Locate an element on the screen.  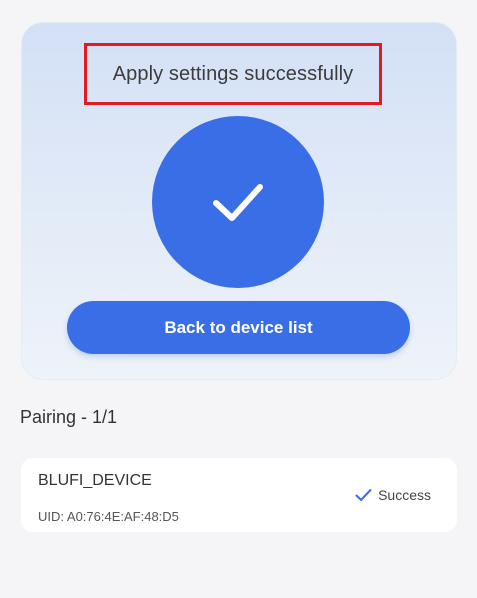
back-to-device-list-button: Back to device list is located at coordinates (238, 327).